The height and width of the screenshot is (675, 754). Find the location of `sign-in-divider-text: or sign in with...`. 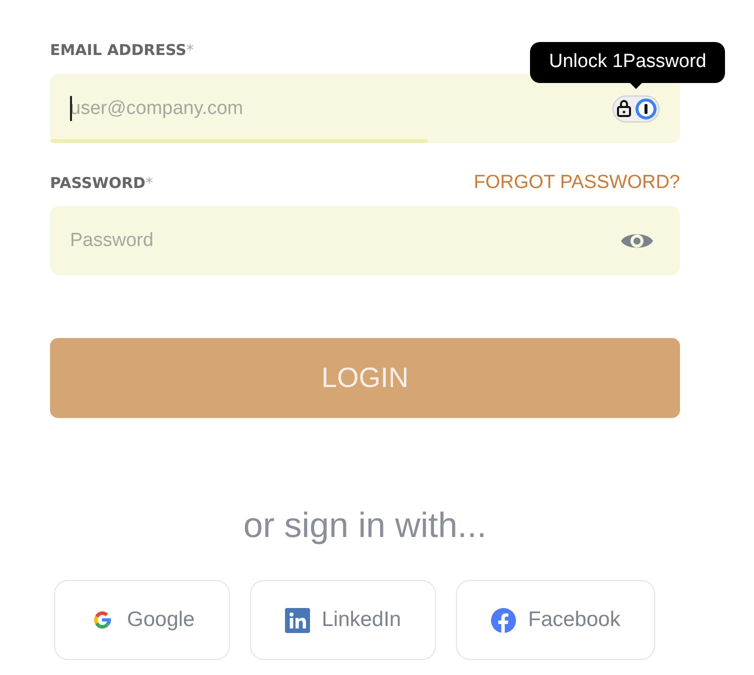

sign-in-divider-text: or sign in with... is located at coordinates (365, 526).